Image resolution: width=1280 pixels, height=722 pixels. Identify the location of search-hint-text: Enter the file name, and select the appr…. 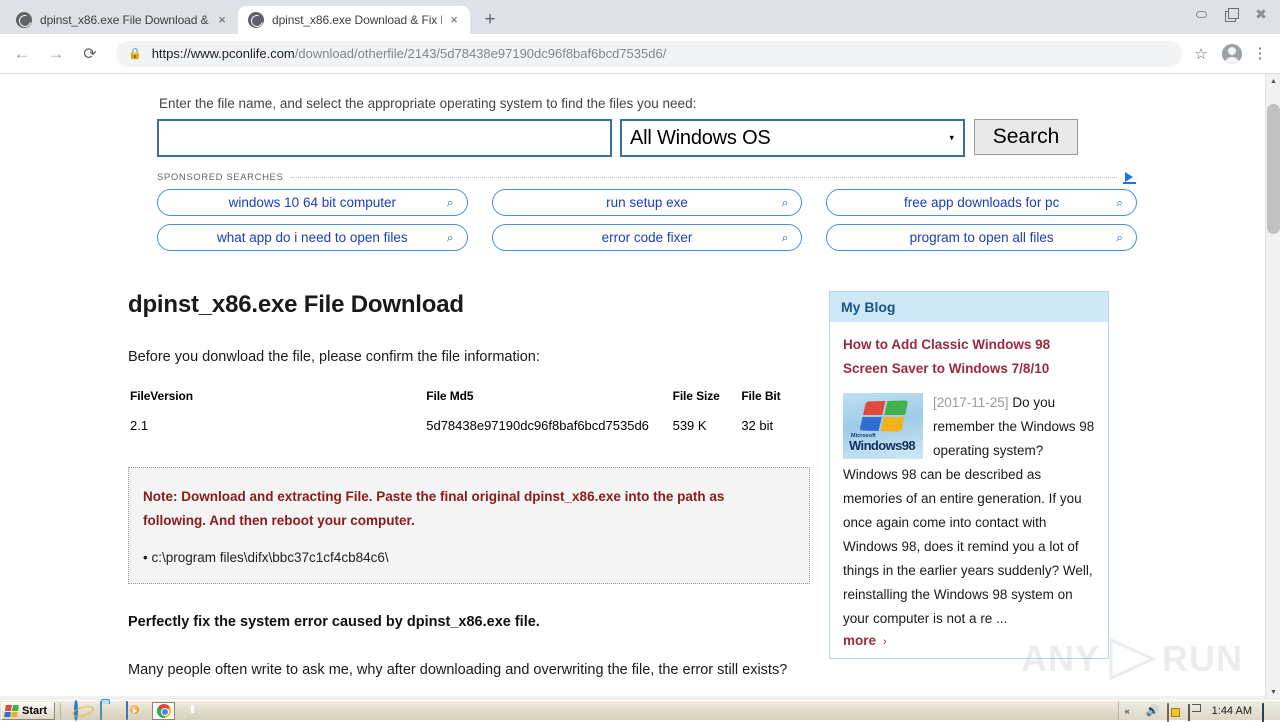
(428, 103).